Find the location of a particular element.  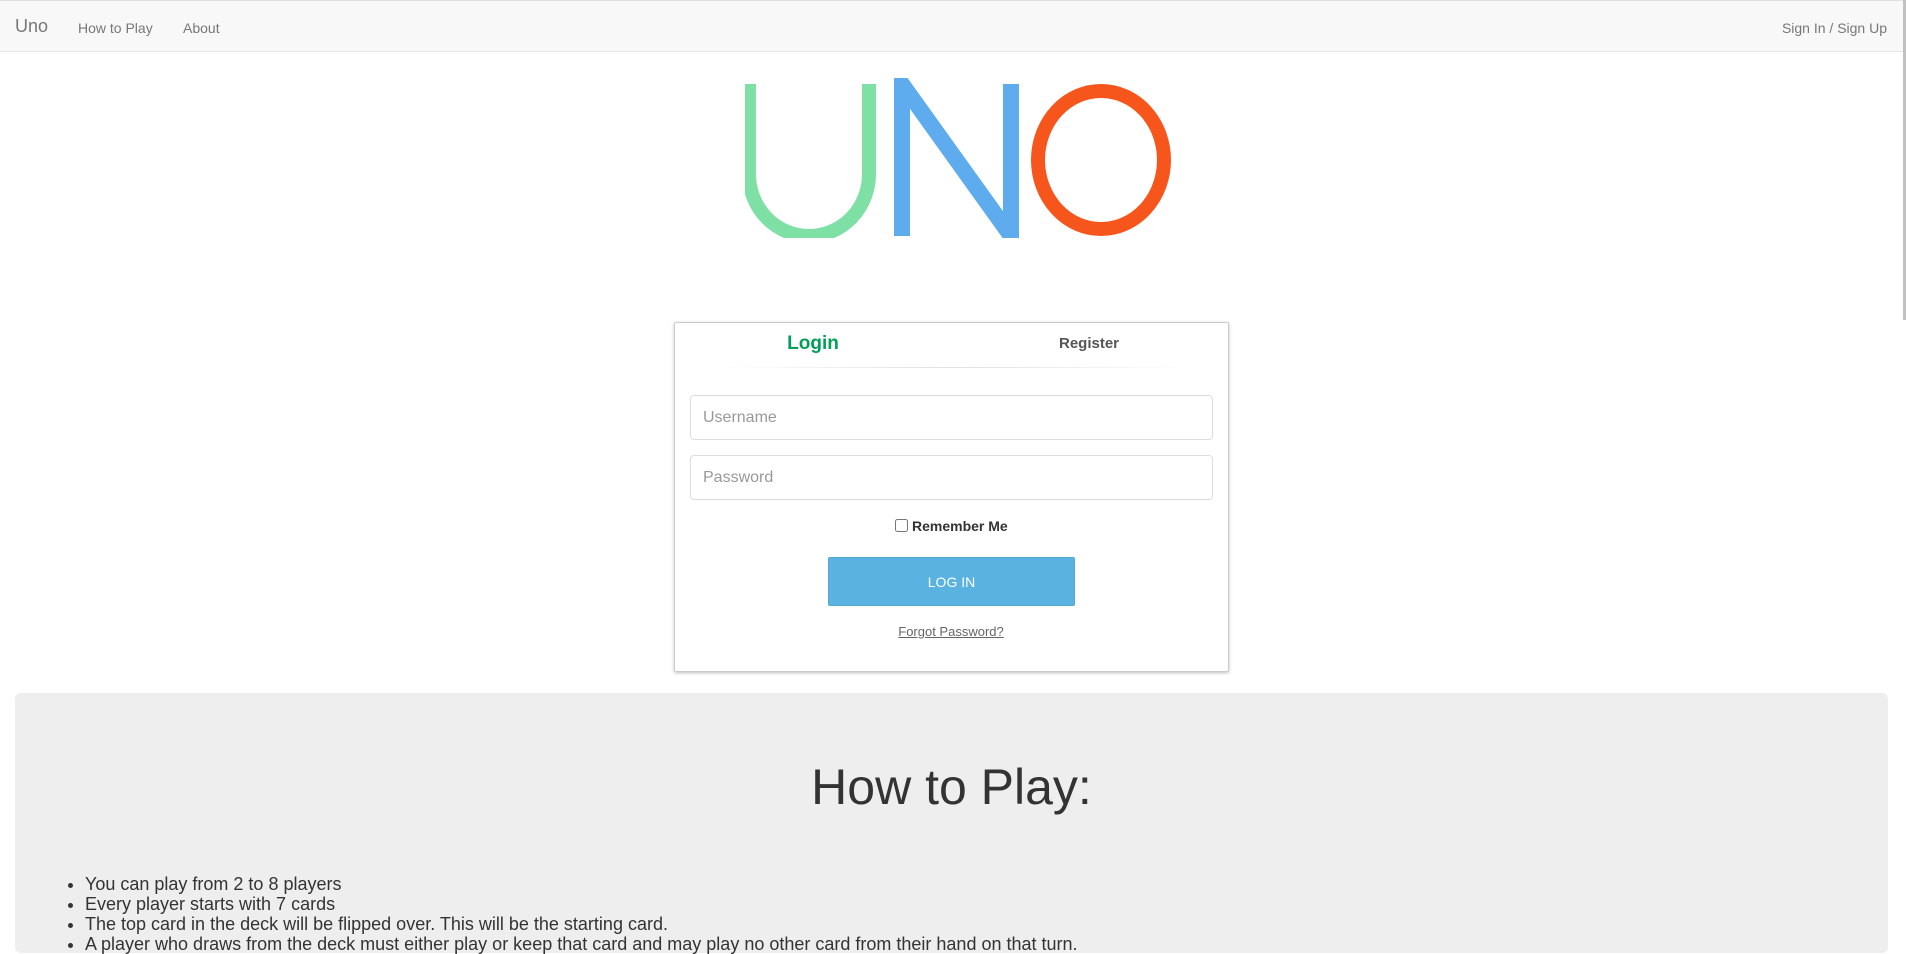

list-item: Every player starts with 7 cards is located at coordinates (581, 904).